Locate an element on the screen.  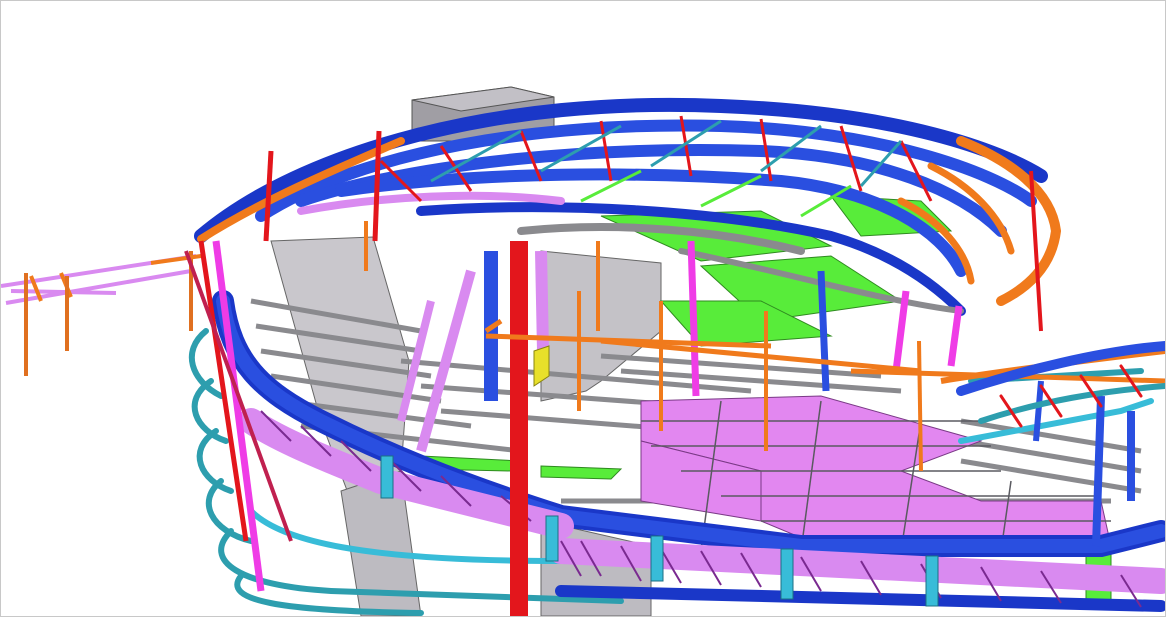
left-walkway is located at coordinates (101, 313).